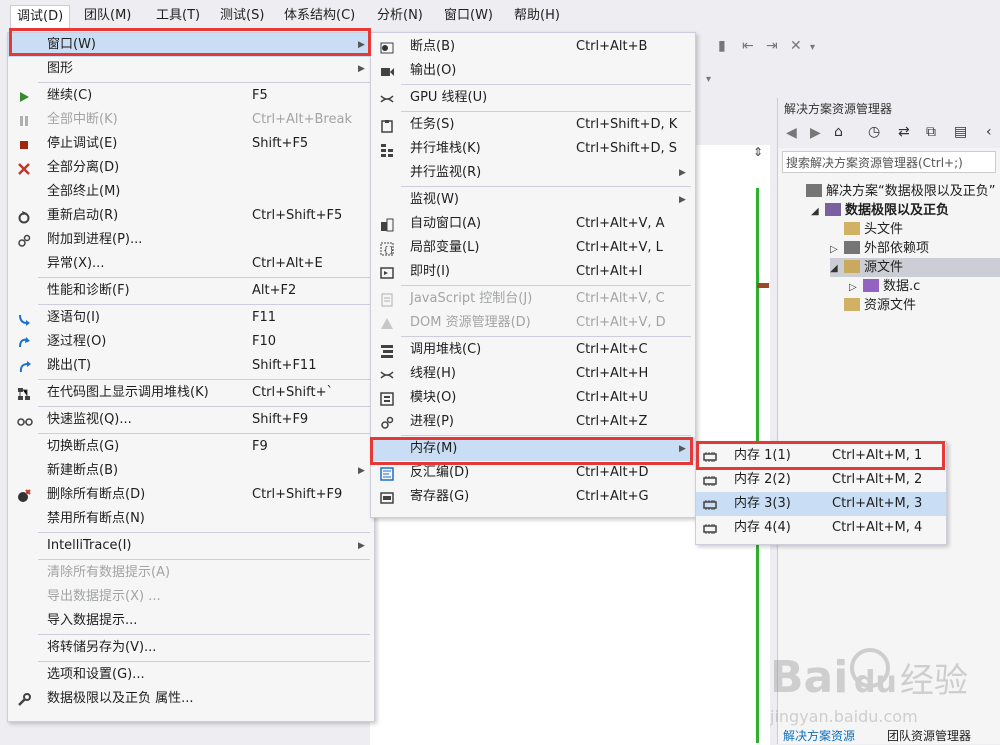 This screenshot has height=745, width=1000. I want to click on tree-node: ▷ 数据.c, so click(884, 286).